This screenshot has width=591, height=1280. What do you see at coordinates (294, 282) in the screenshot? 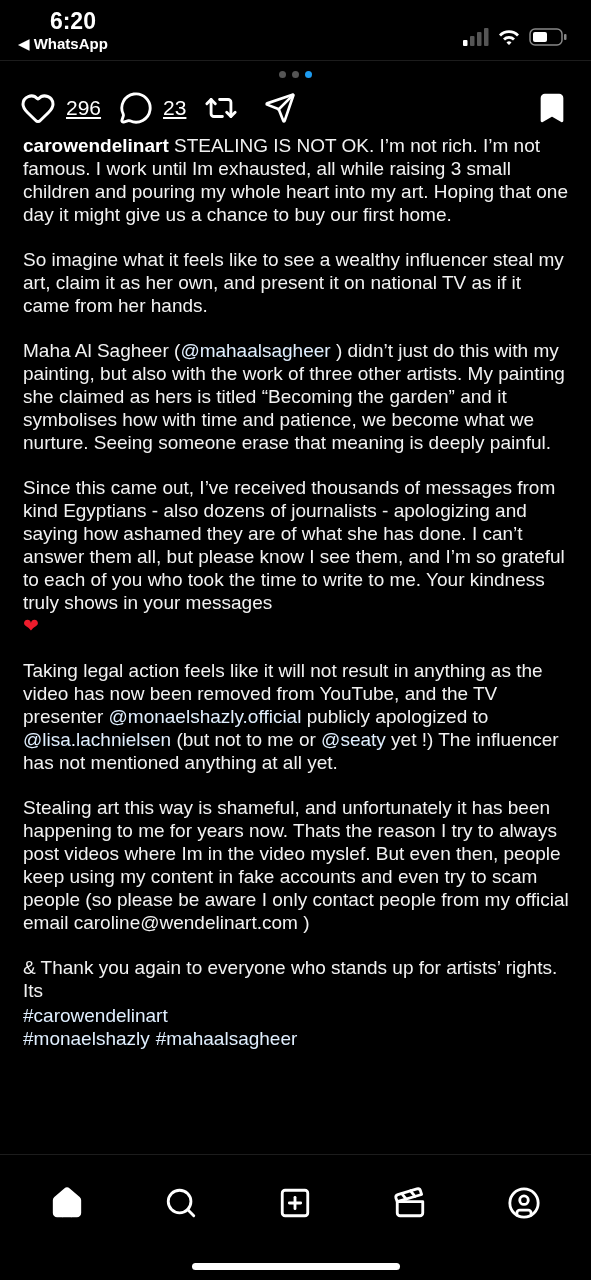
I see `caption-paragraph: So imagine what it feels like to see a wealthy influencer steal my art, claim it as her own, and present it on national TV as if it came from her hands.` at bounding box center [294, 282].